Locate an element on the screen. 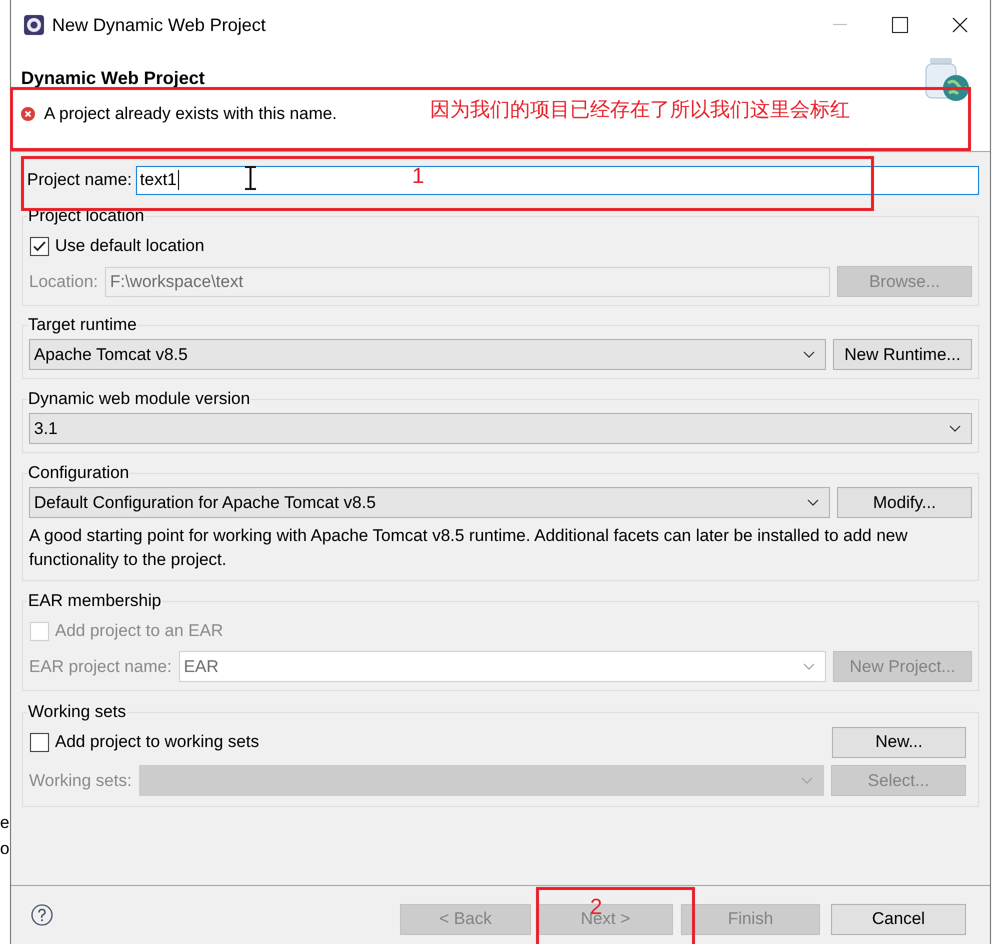 The width and height of the screenshot is (1000, 944). group-title: Working sets is located at coordinates (77, 712).